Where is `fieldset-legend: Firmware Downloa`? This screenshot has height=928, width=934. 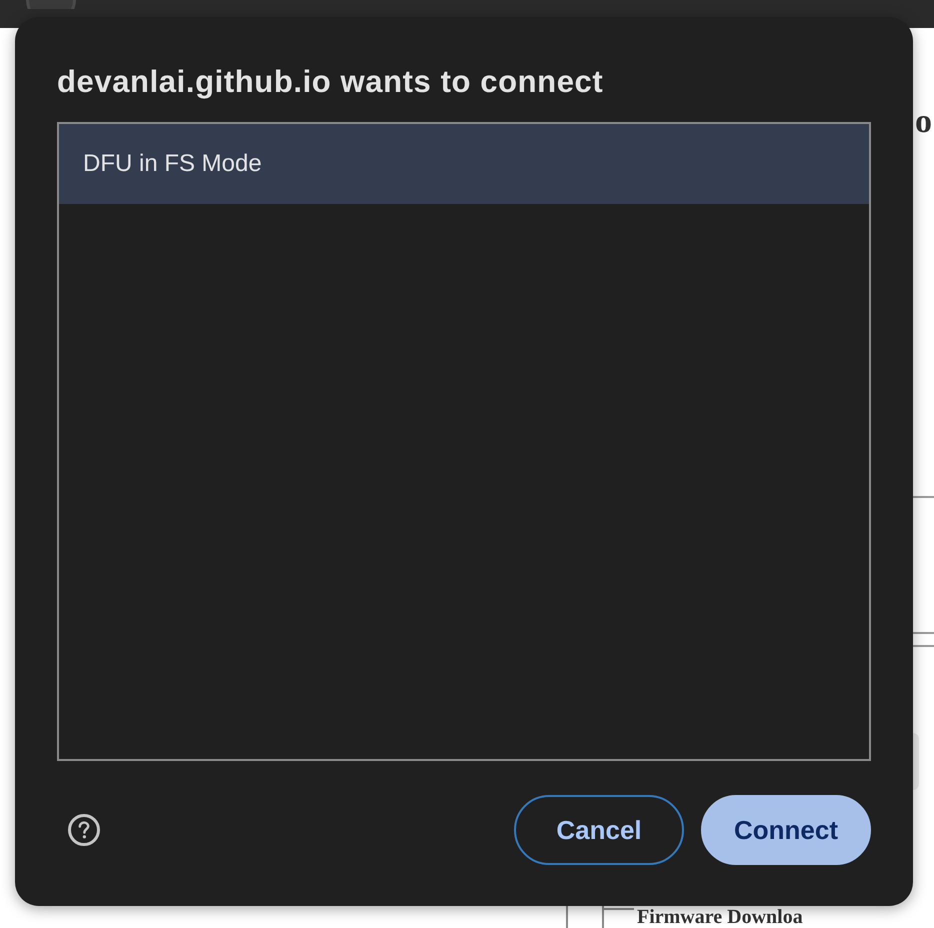 fieldset-legend: Firmware Downloa is located at coordinates (720, 916).